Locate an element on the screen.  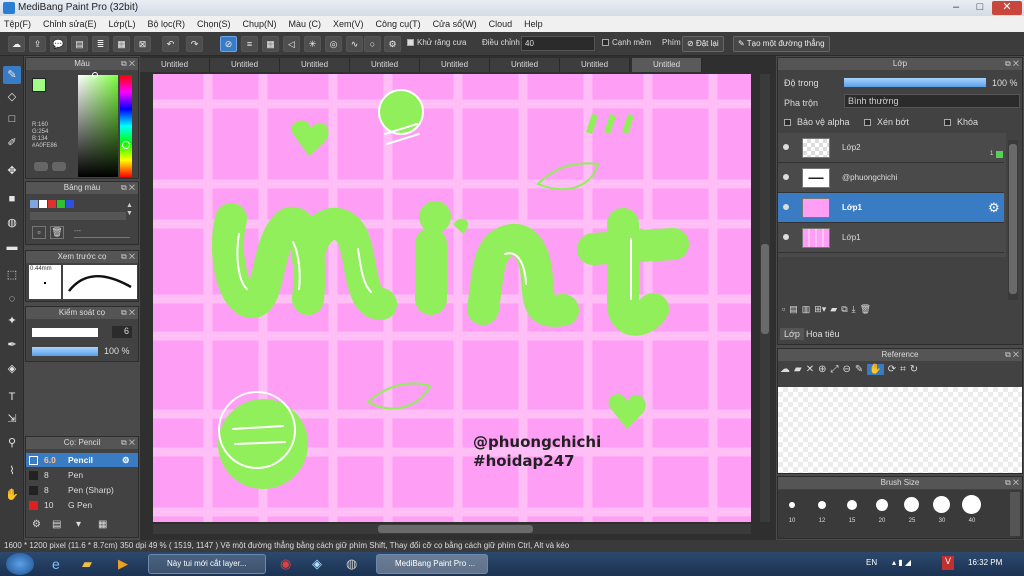
fit-icon: ⤢ is located at coordinates (834, 369).